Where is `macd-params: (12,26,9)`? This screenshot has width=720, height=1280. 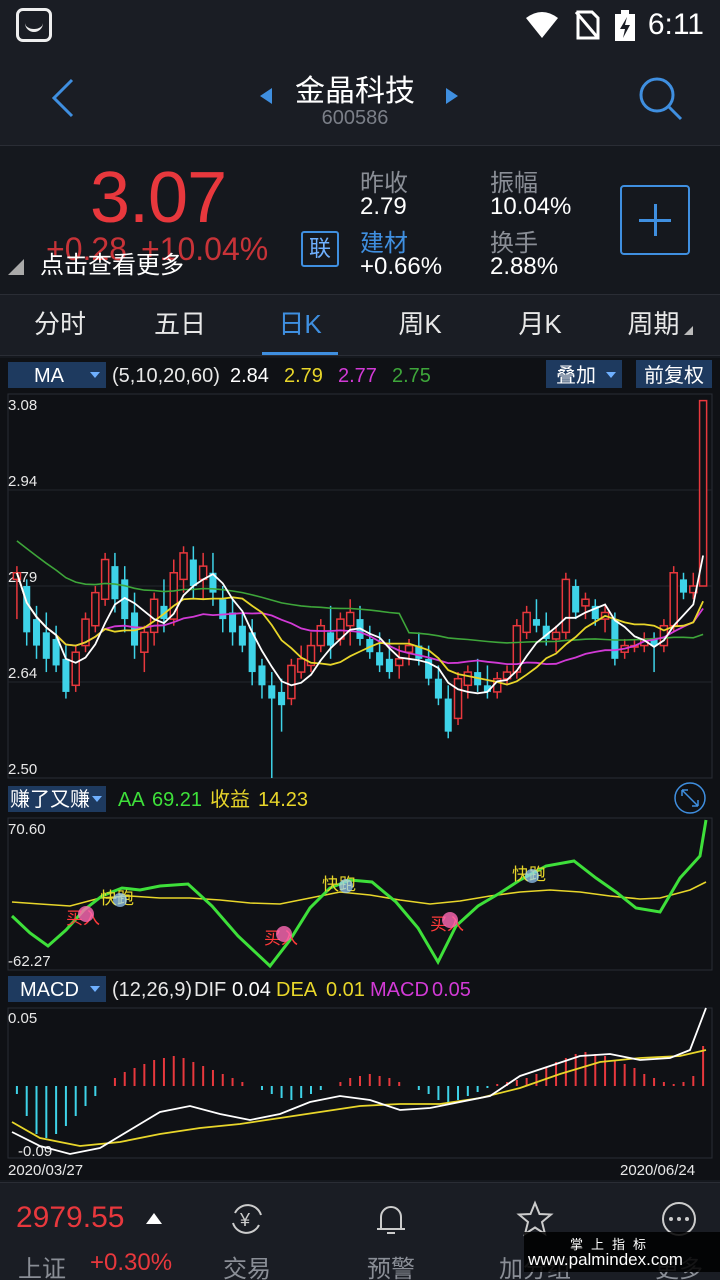 macd-params: (12,26,9) is located at coordinates (152, 990).